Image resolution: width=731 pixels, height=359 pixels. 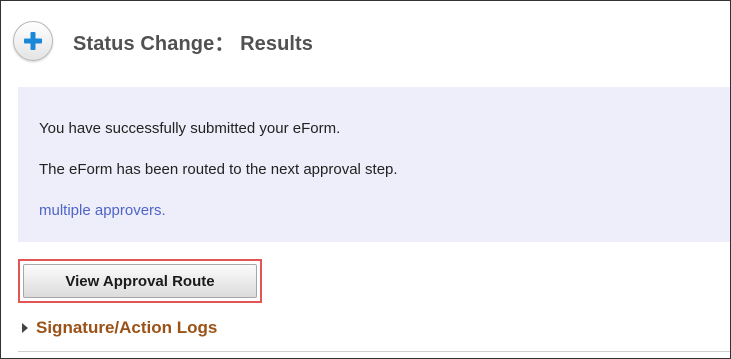 I want to click on page-title: Status Change： Results, so click(x=193, y=43).